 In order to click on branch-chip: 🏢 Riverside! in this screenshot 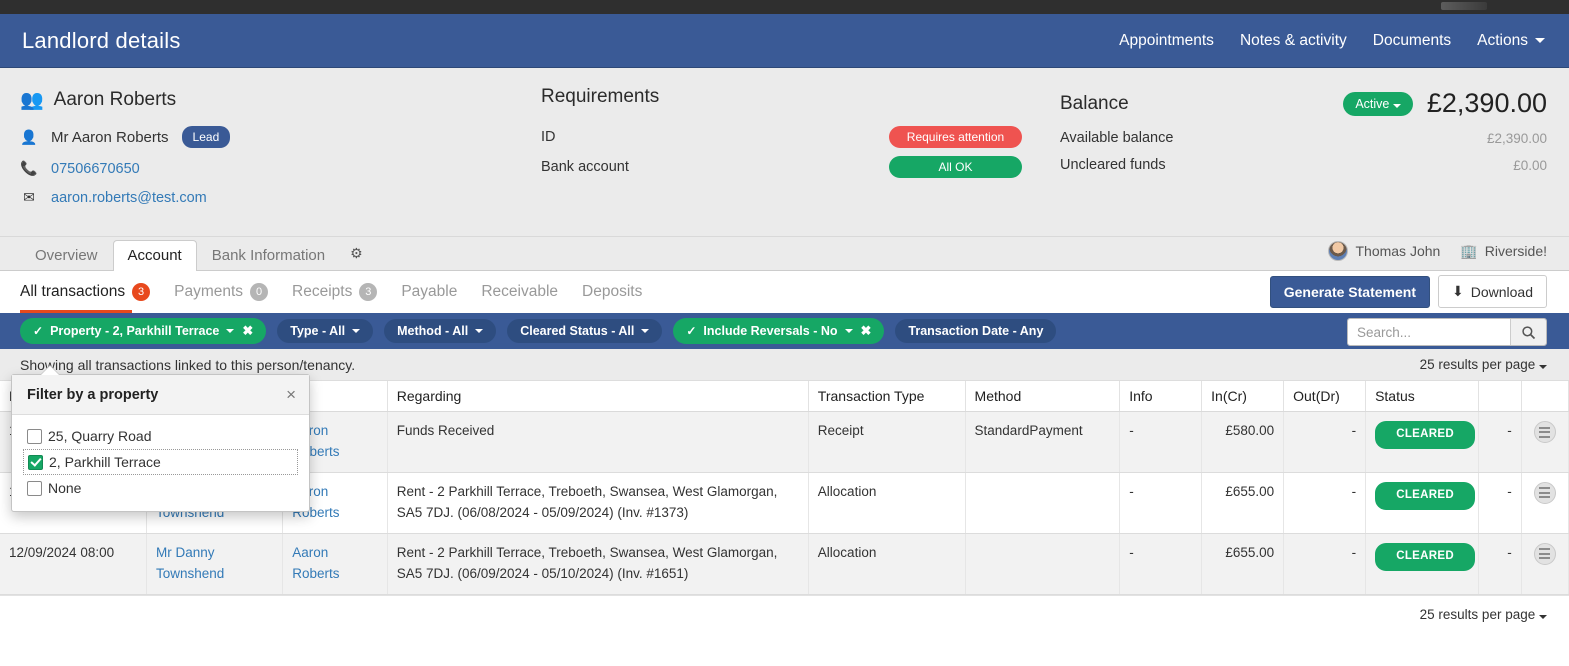, I will do `click(1503, 251)`.